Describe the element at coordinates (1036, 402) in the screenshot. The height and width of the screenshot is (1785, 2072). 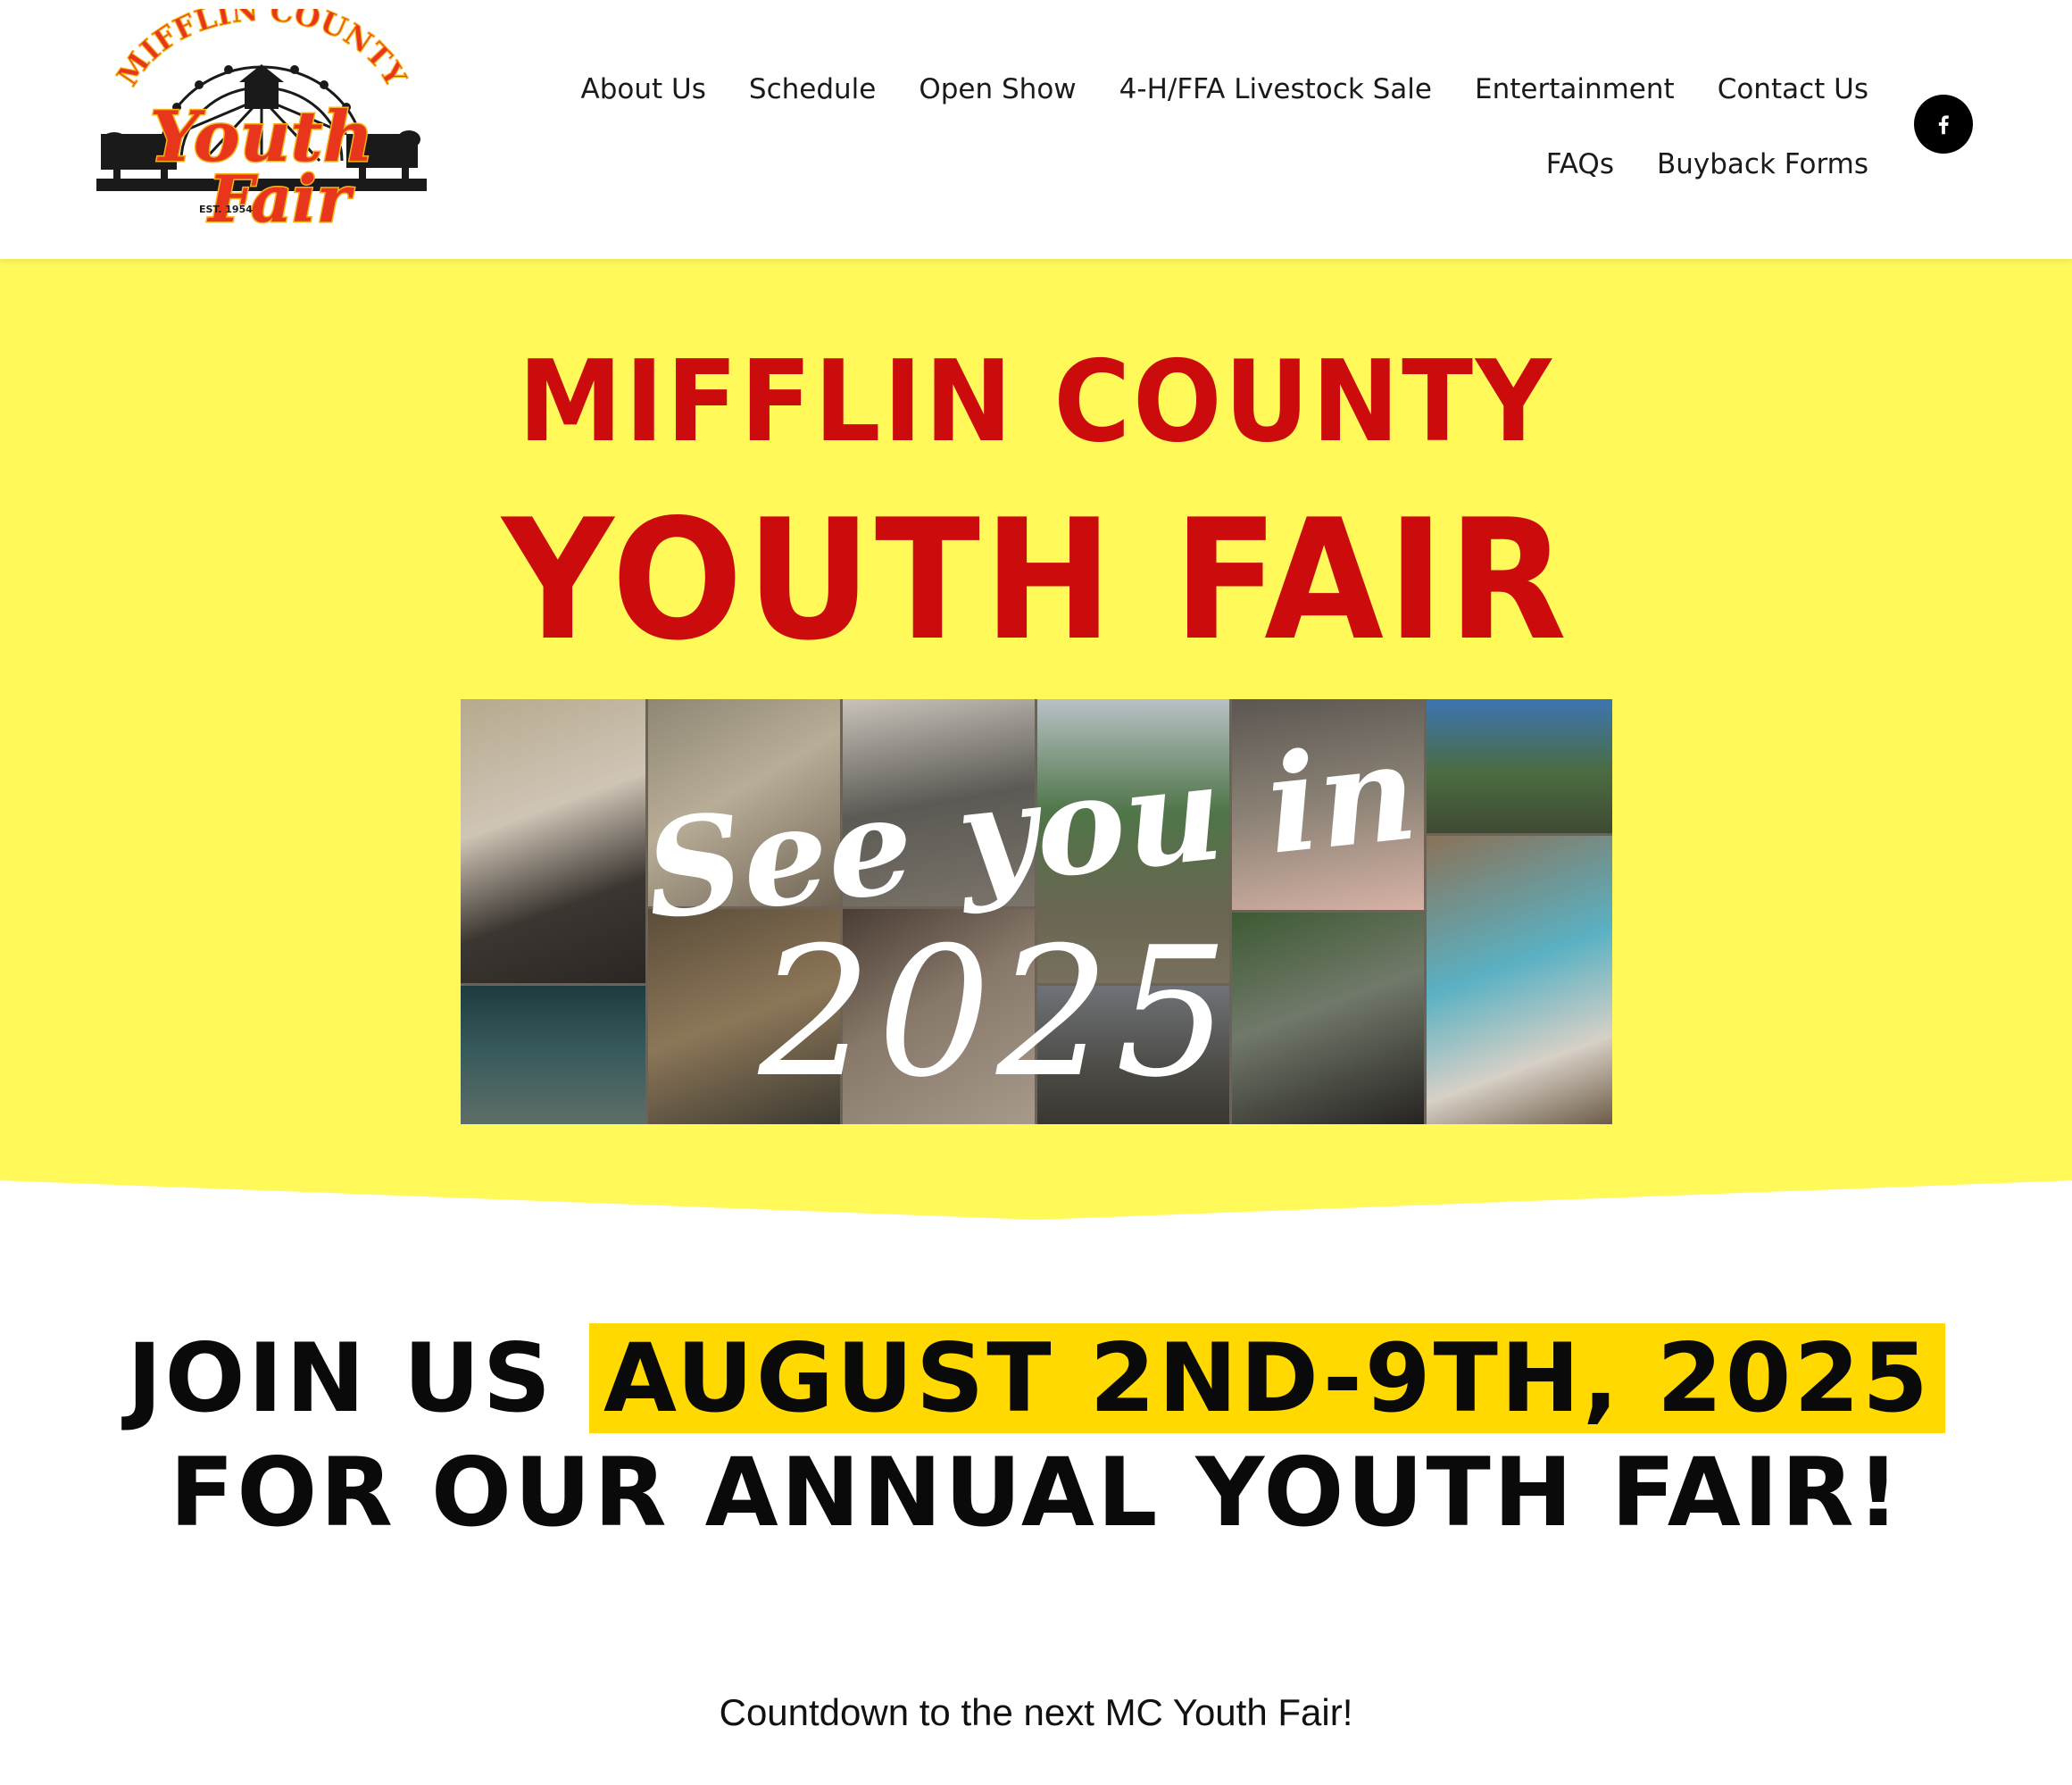
I see `hero-title-county: MIFFLIN COUNTY` at that location.